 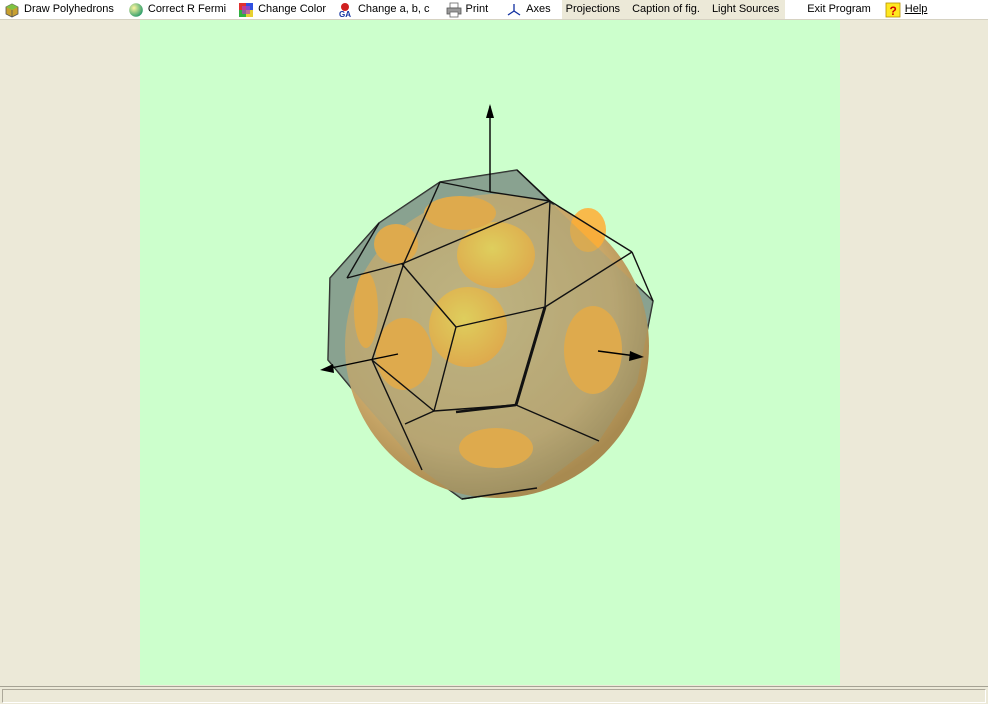 I want to click on axis-x-arrowhead, so click(x=327, y=368).